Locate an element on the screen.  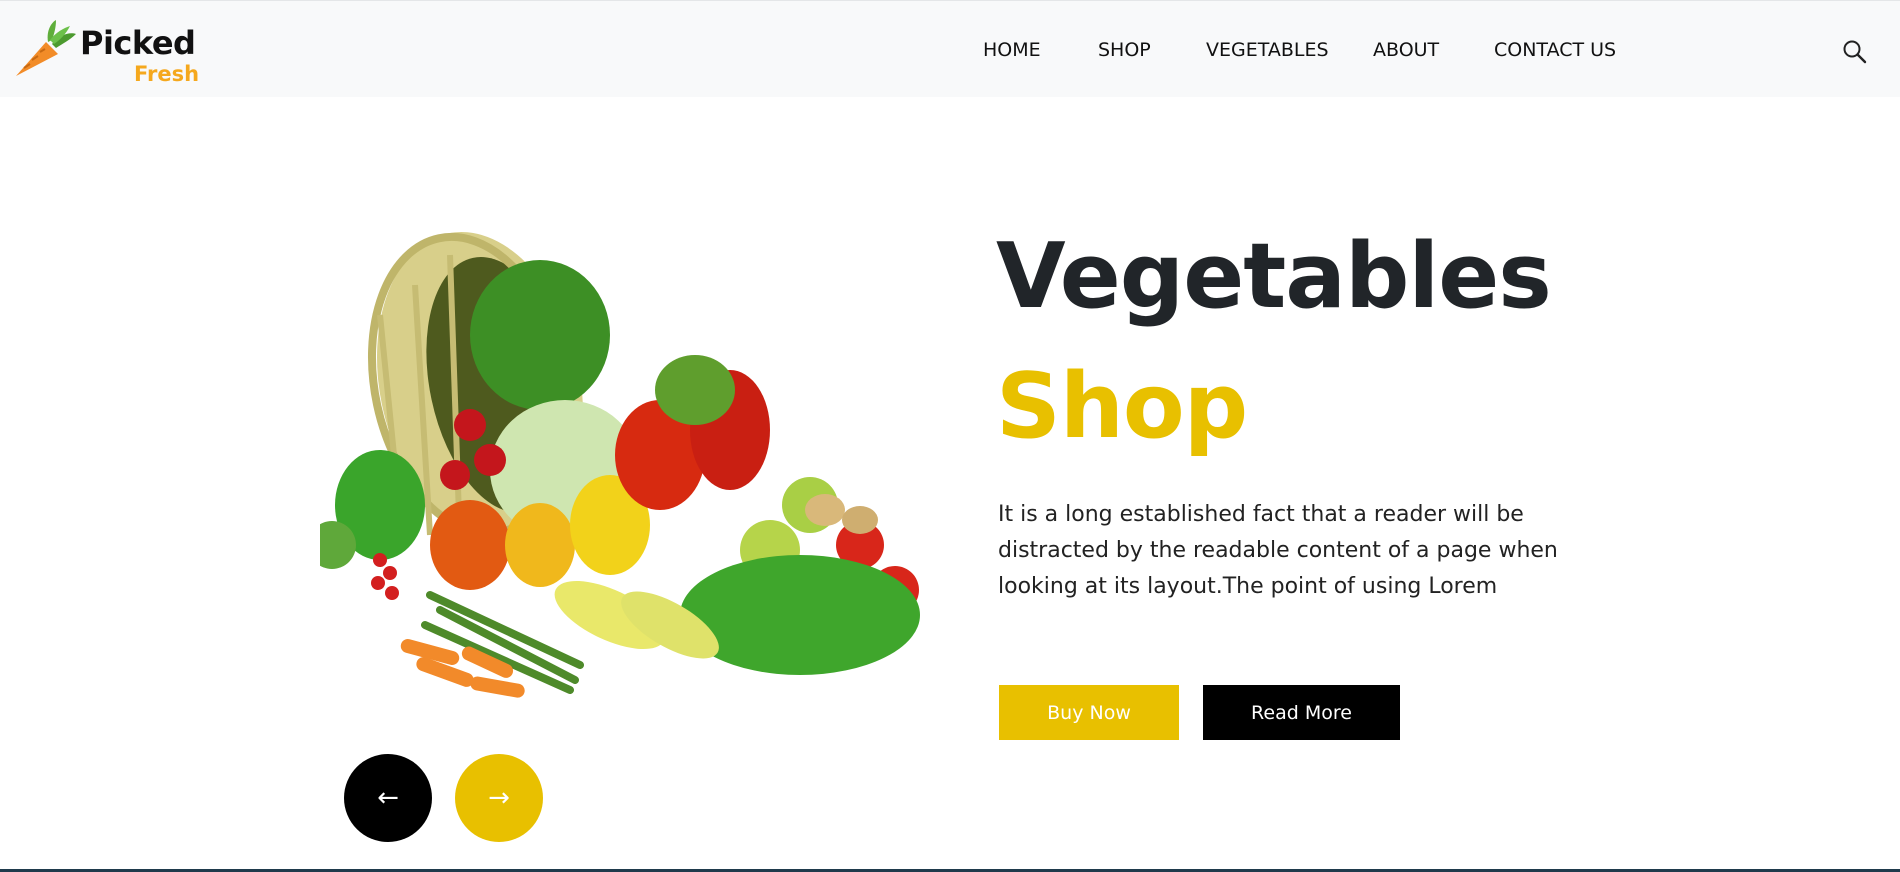
hero-title: Vegetables is located at coordinates (1274, 276).